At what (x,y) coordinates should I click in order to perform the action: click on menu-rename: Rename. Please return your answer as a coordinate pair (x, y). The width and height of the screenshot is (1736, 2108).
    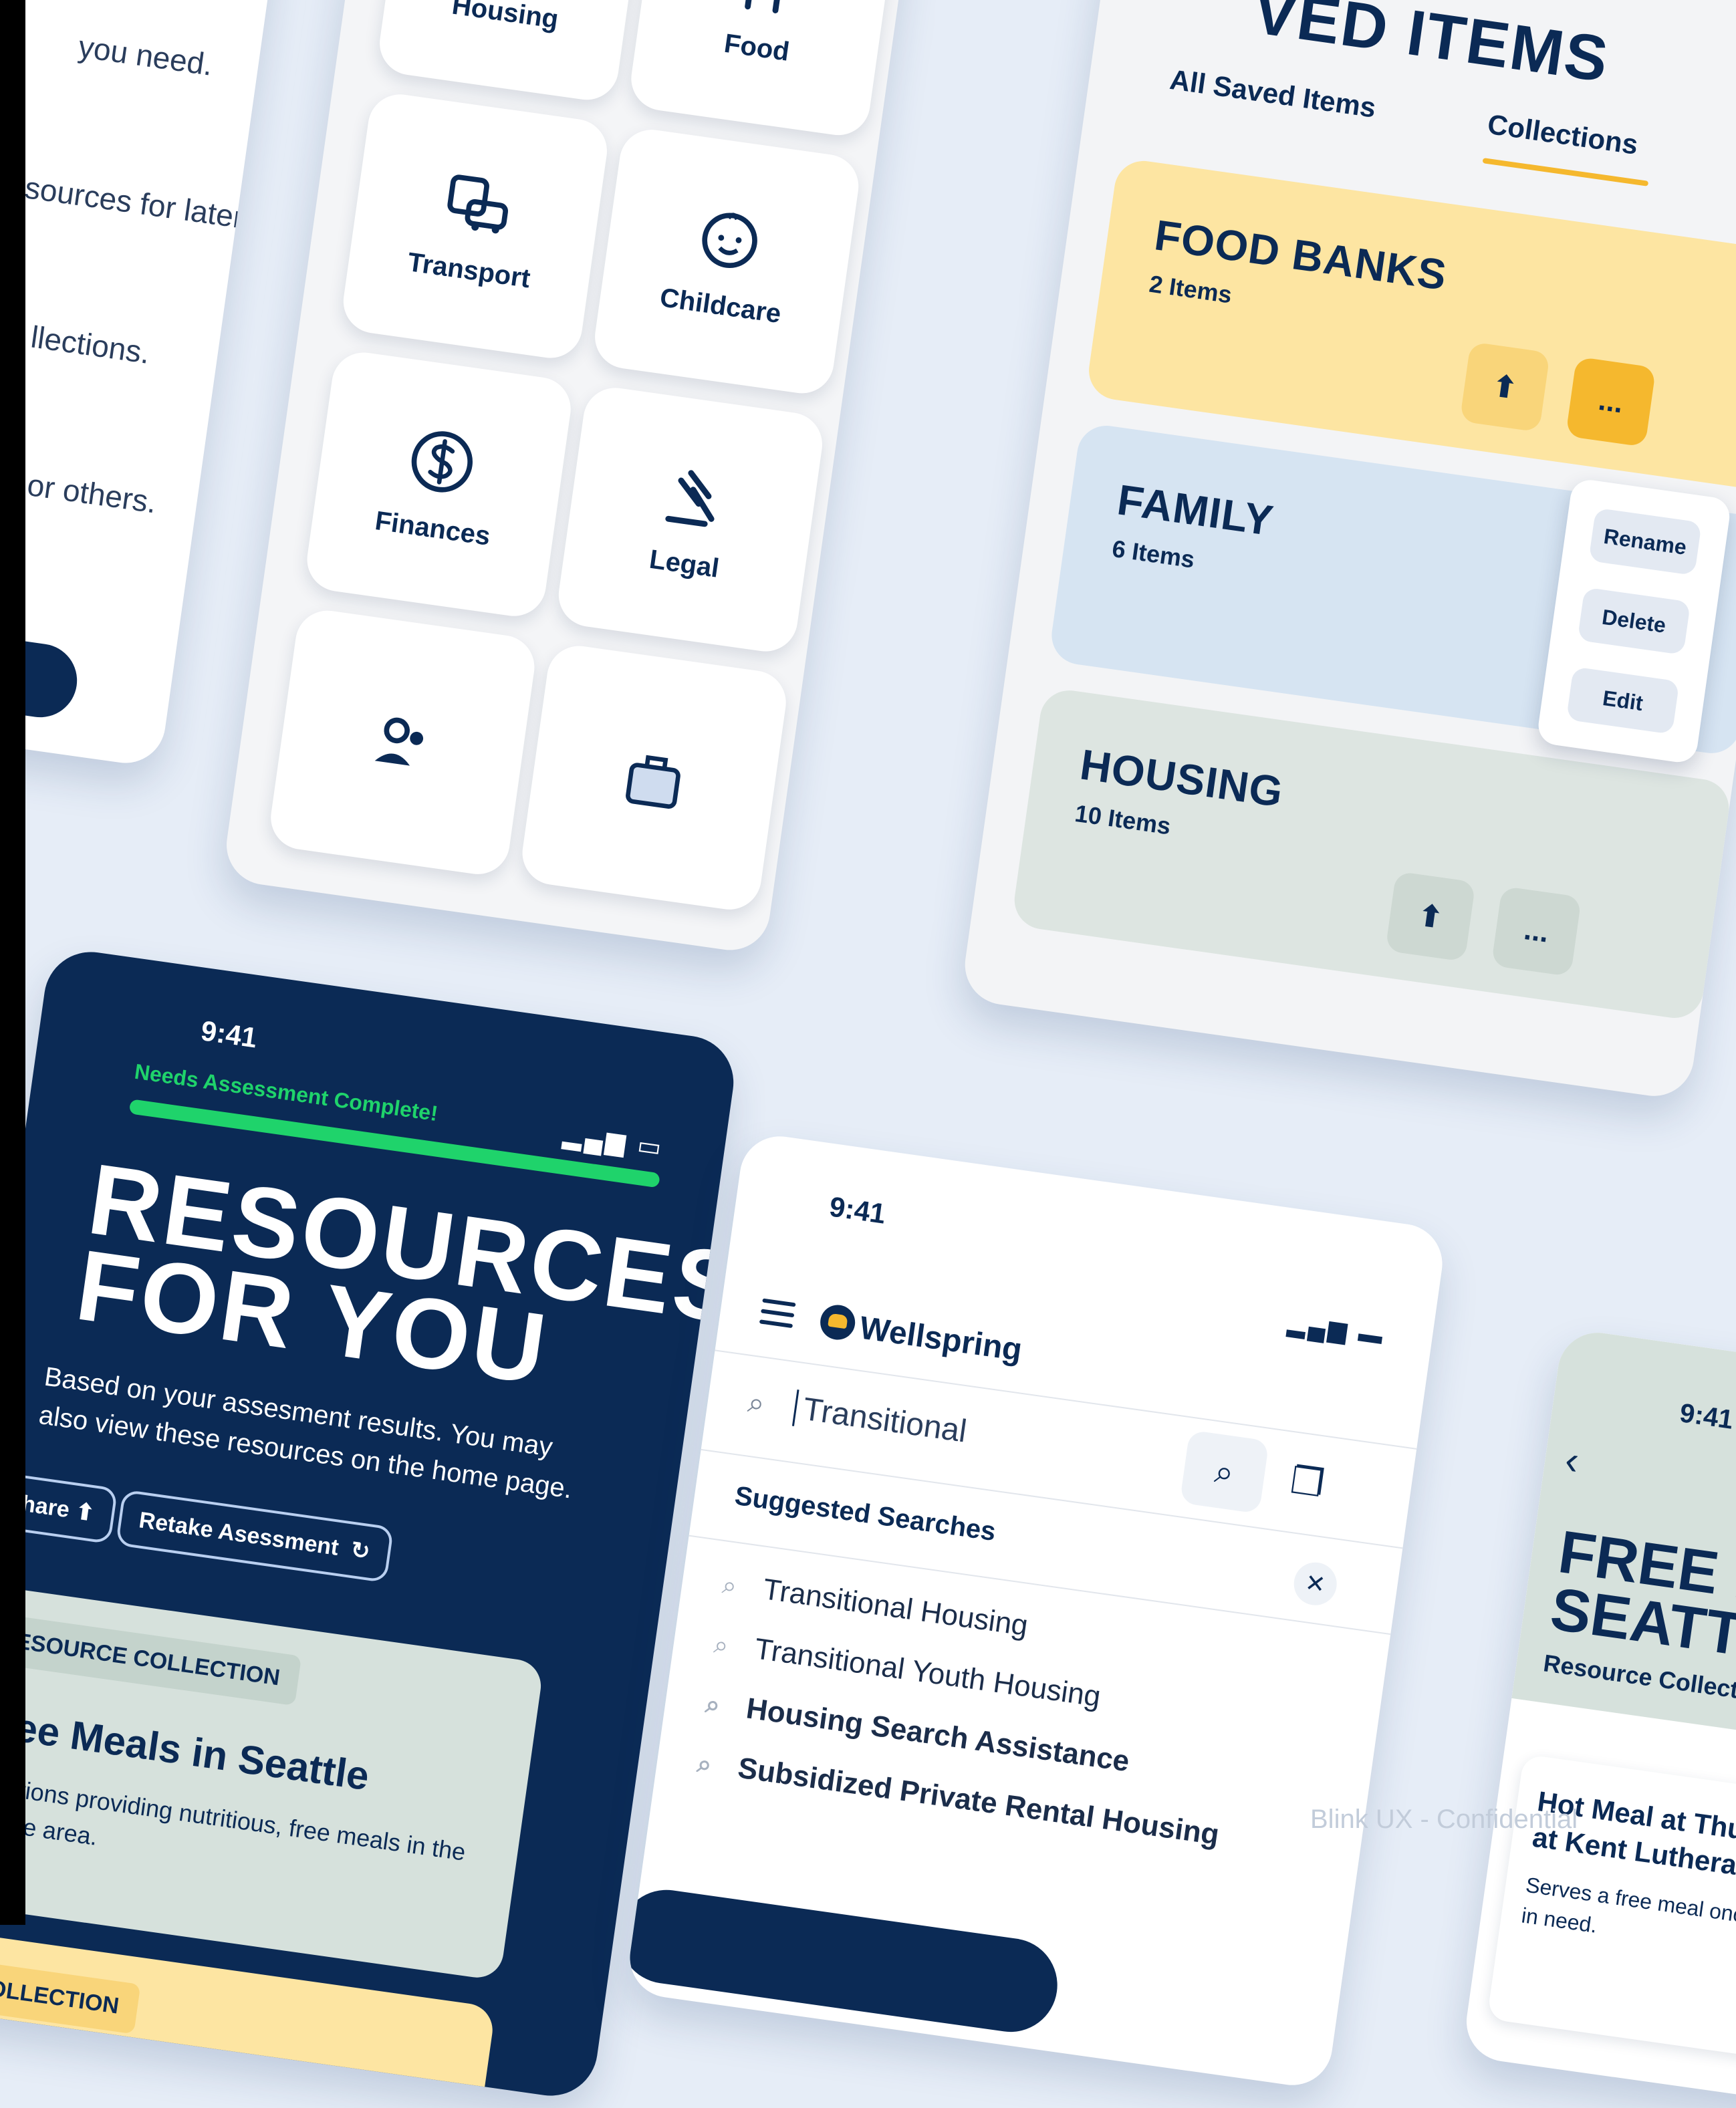
    Looking at the image, I should click on (1645, 541).